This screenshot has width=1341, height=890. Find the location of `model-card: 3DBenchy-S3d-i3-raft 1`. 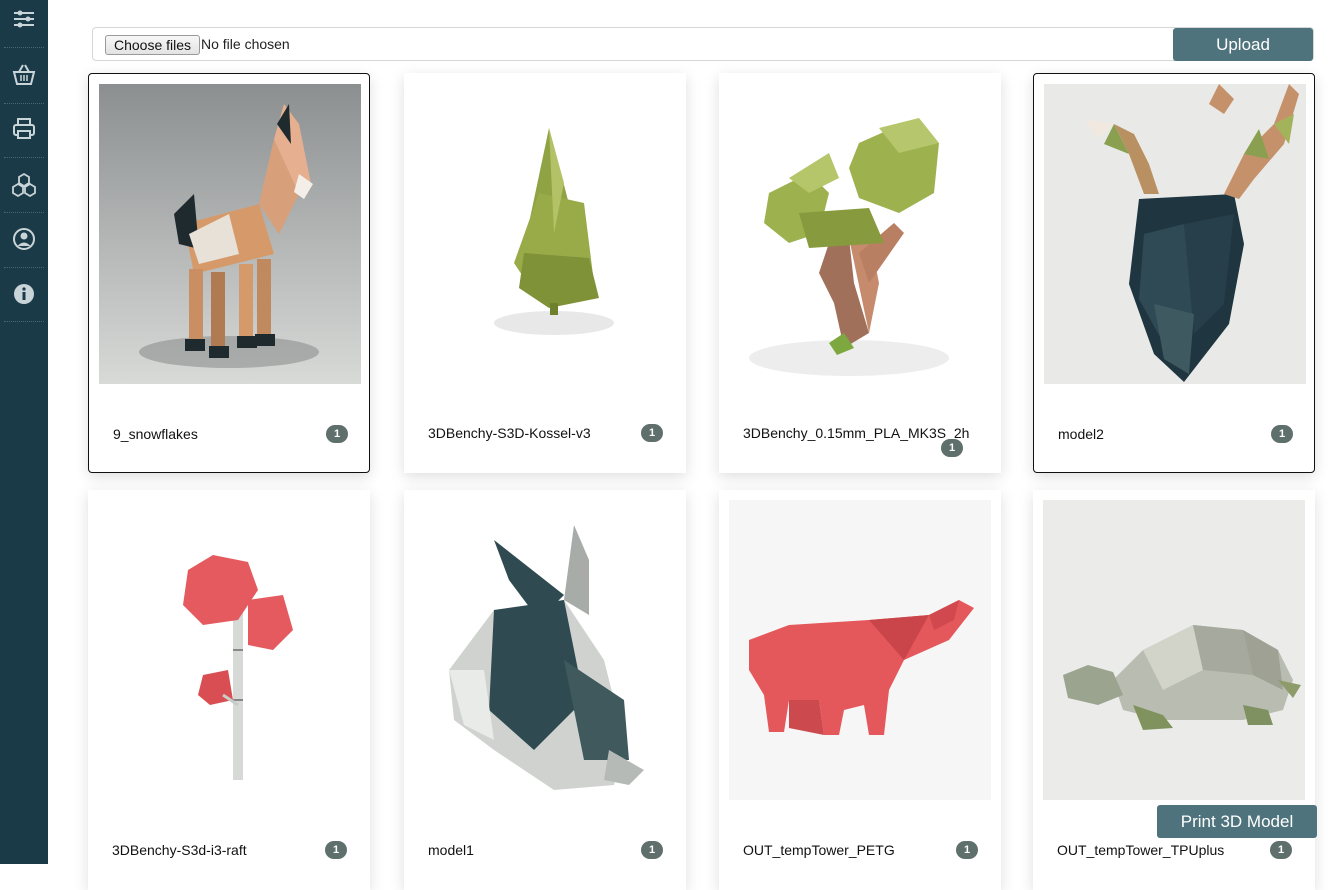

model-card: 3DBenchy-S3d-i3-raft 1 is located at coordinates (229, 690).